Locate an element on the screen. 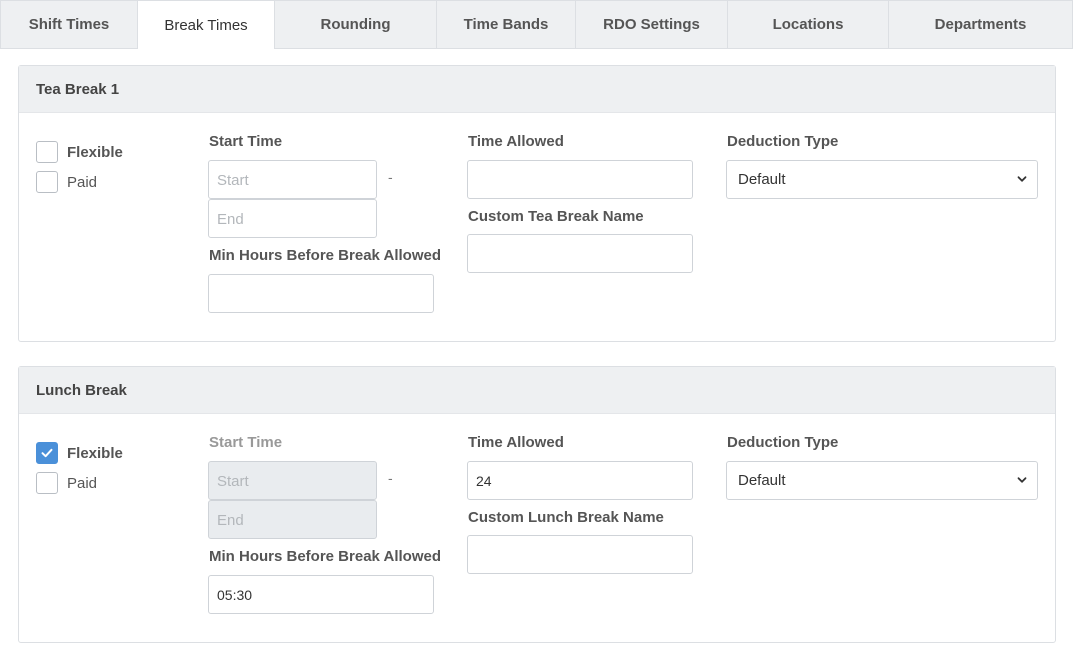 This screenshot has height=648, width=1073. lunch-deduction-type-label: Deduction Type is located at coordinates (783, 442).